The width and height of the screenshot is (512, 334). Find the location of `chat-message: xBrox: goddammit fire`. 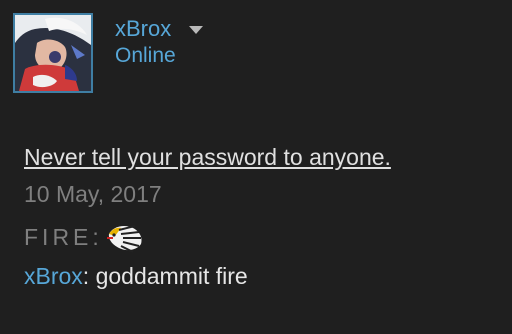

chat-message: xBrox: goddammit fire is located at coordinates (136, 276).